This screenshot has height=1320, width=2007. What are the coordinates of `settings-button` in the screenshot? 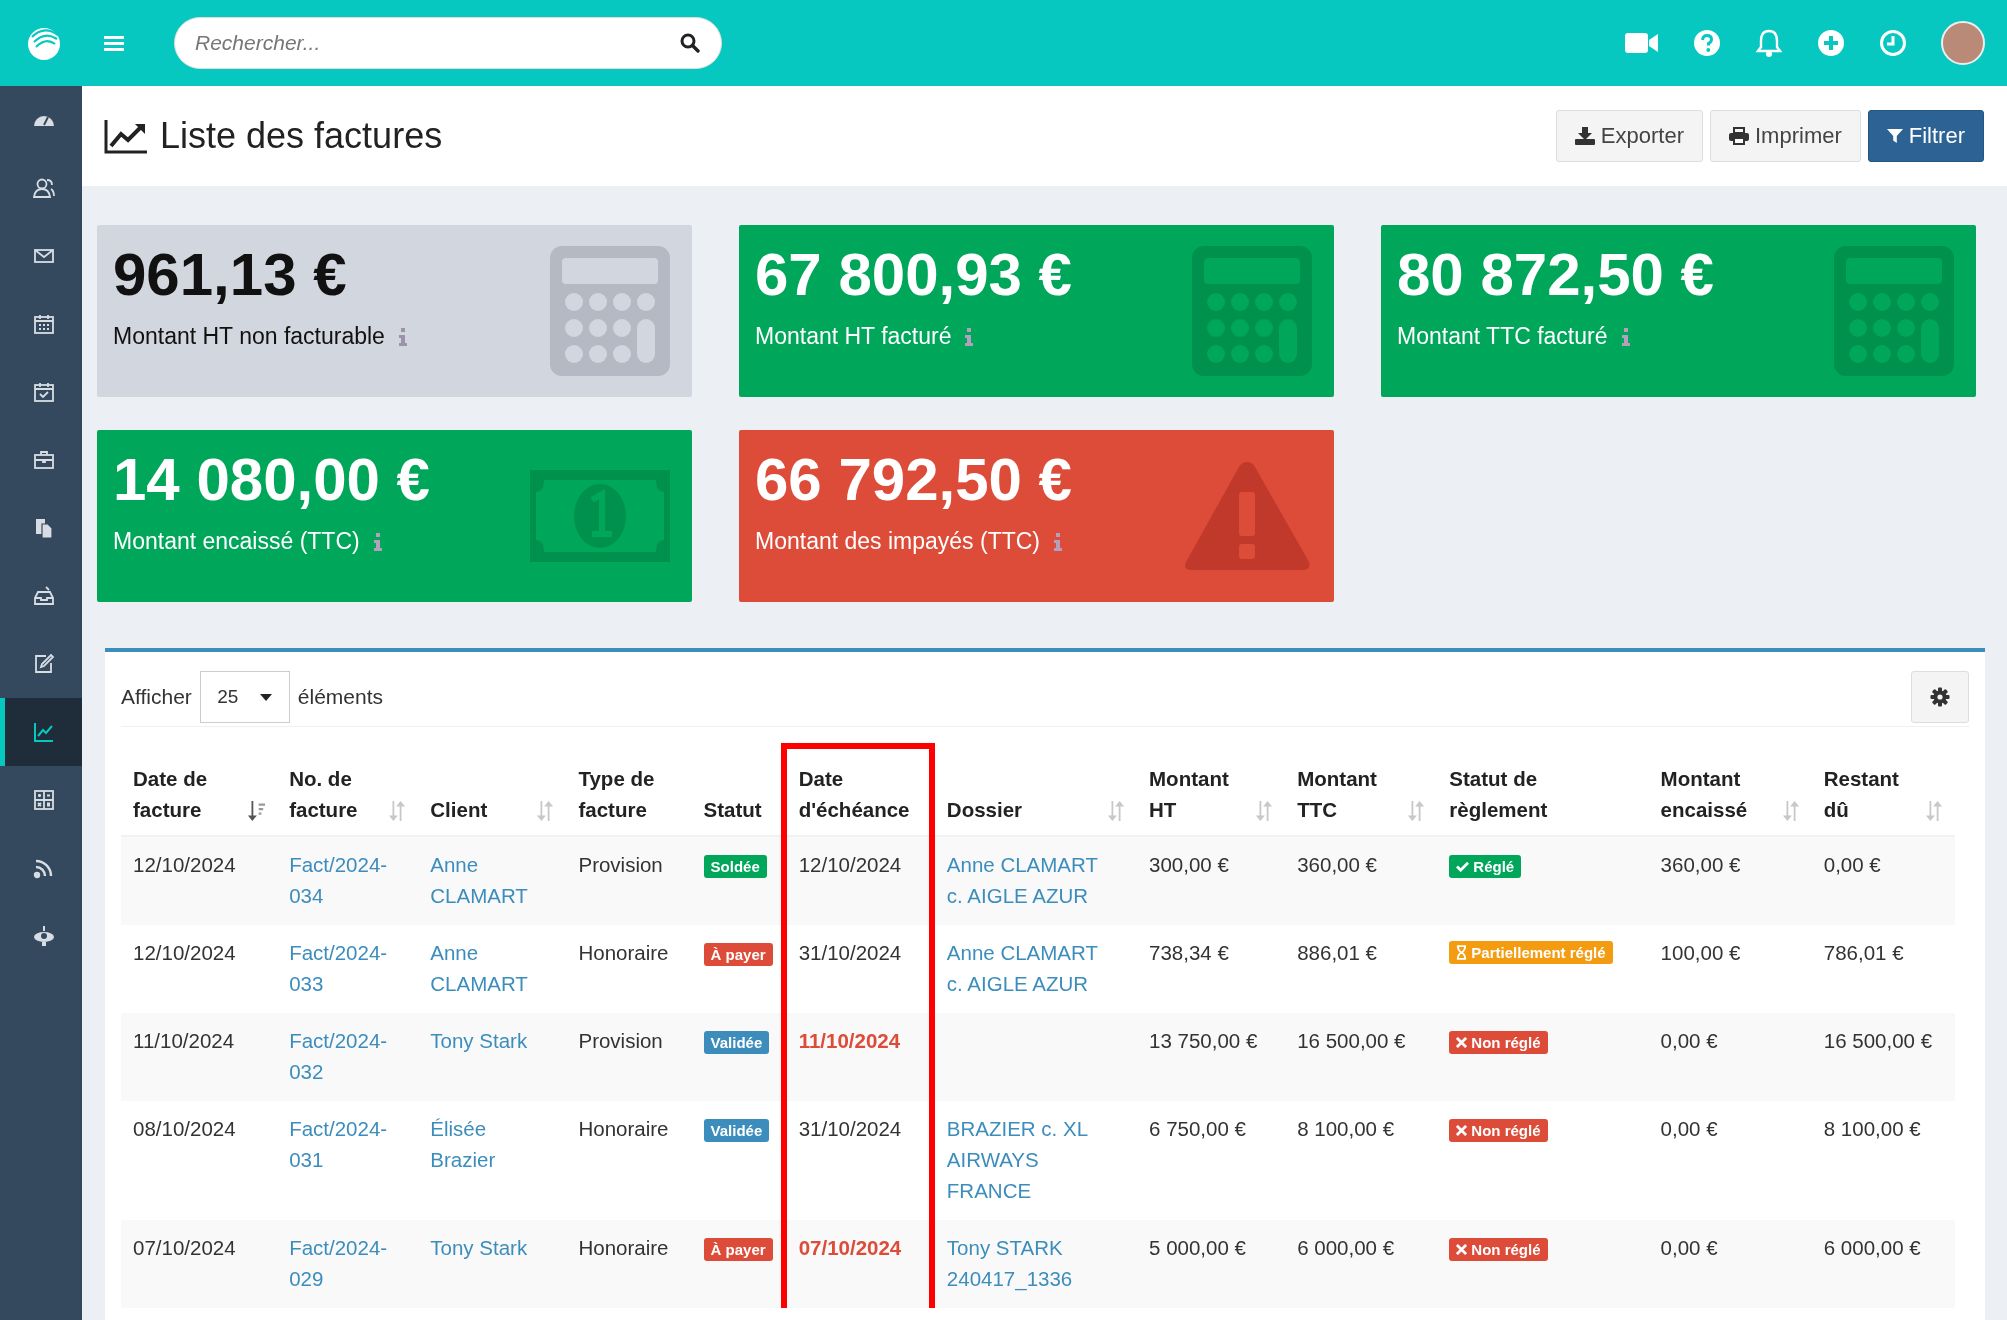 It's located at (1940, 697).